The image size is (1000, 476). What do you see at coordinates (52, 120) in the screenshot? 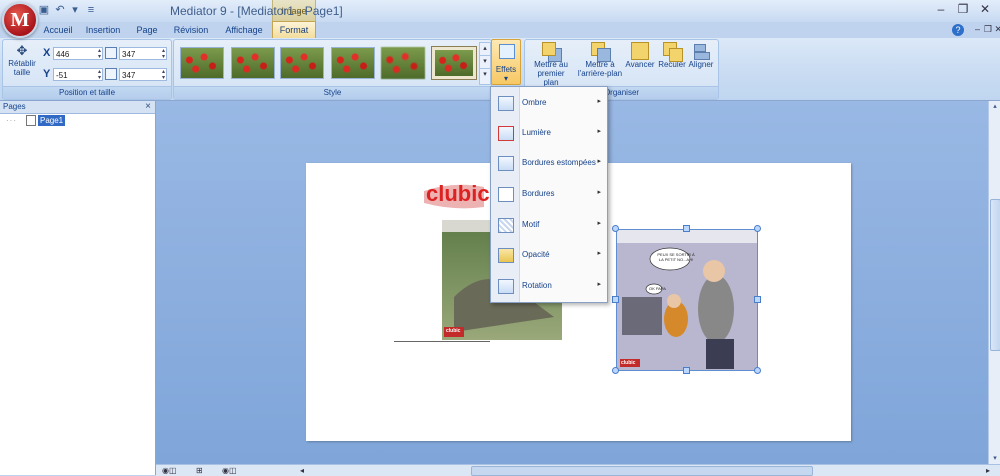
I see `page-list-item: Page1` at bounding box center [52, 120].